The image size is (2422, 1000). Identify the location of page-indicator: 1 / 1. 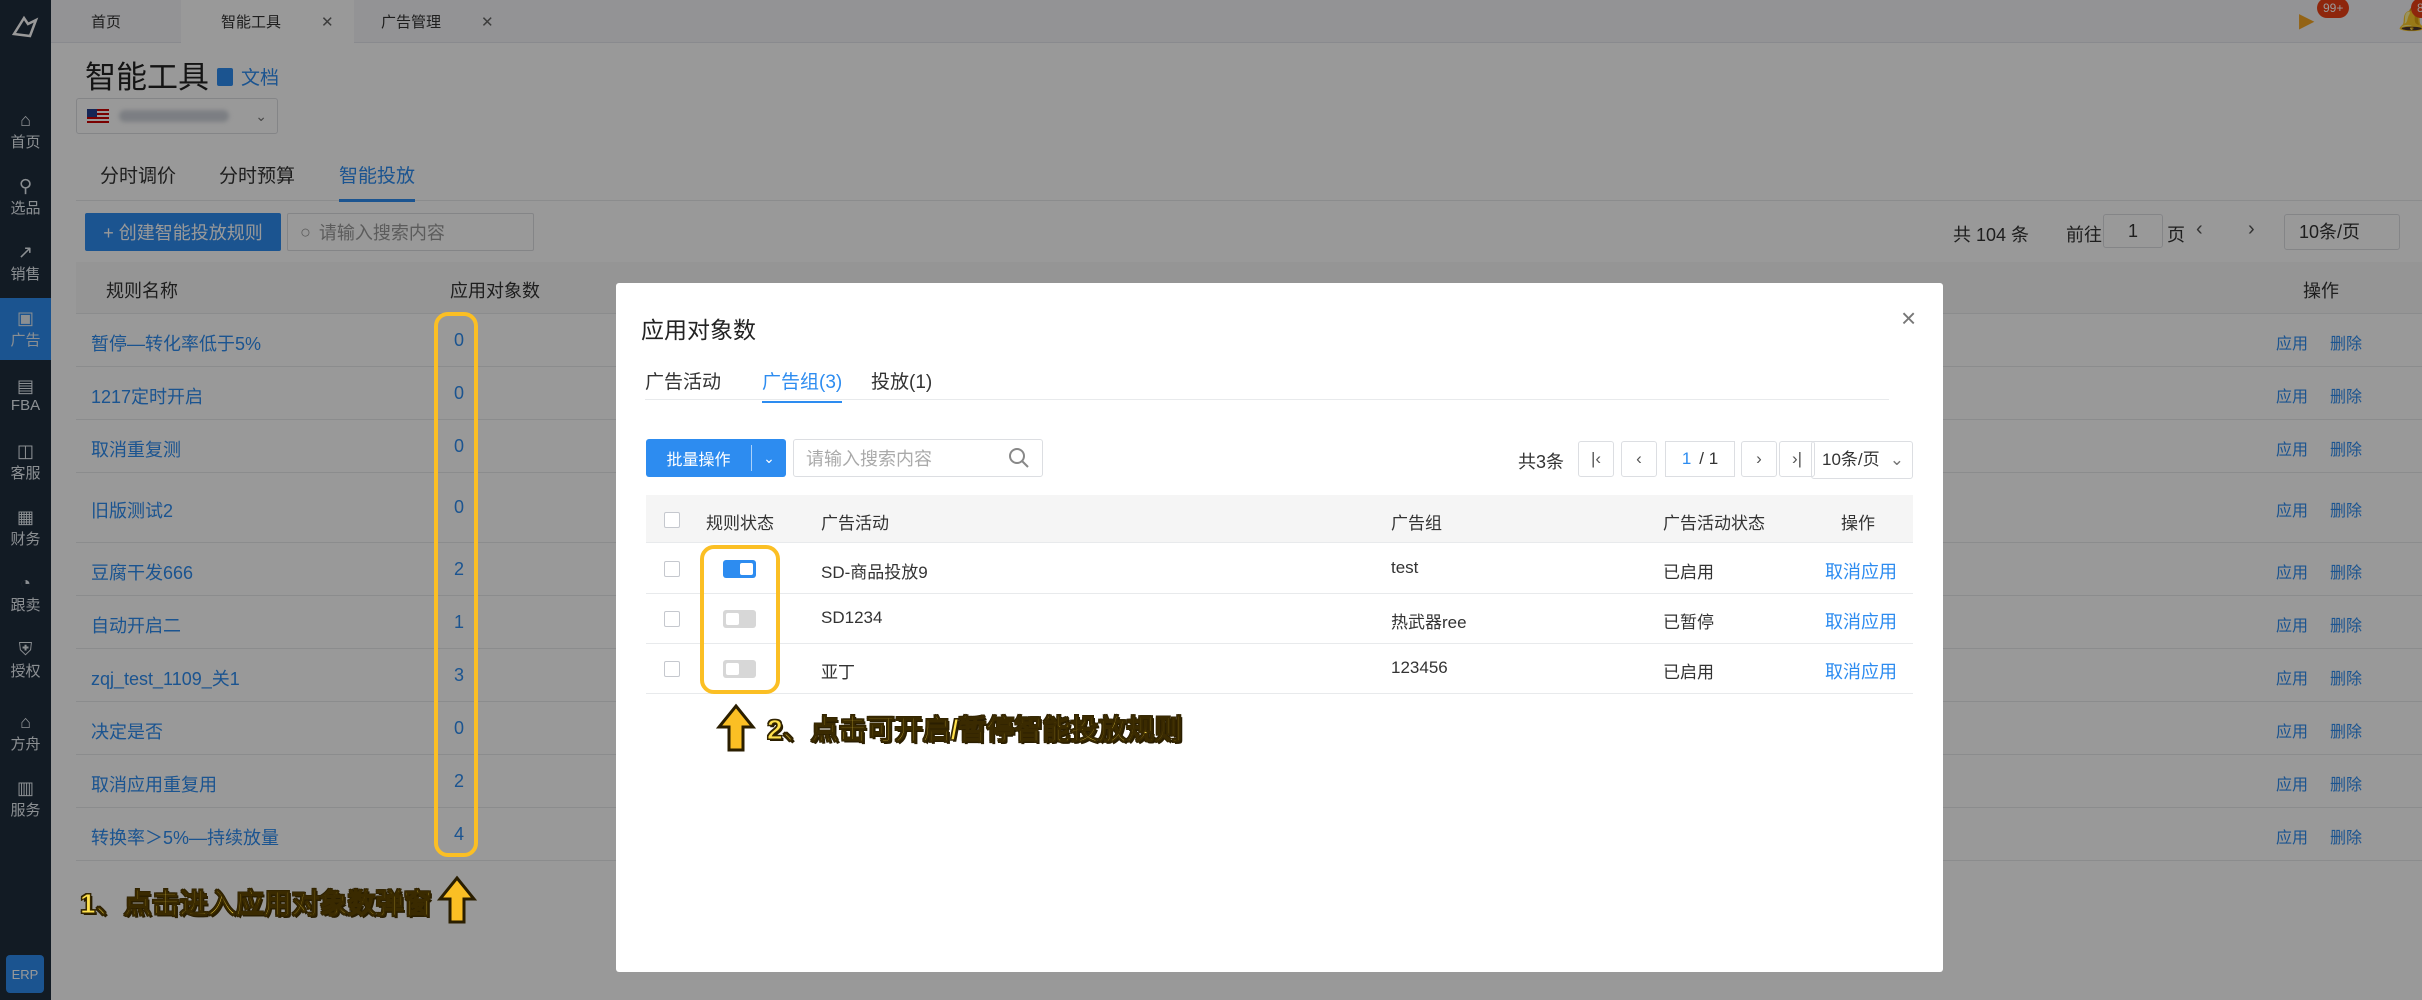
(1700, 459).